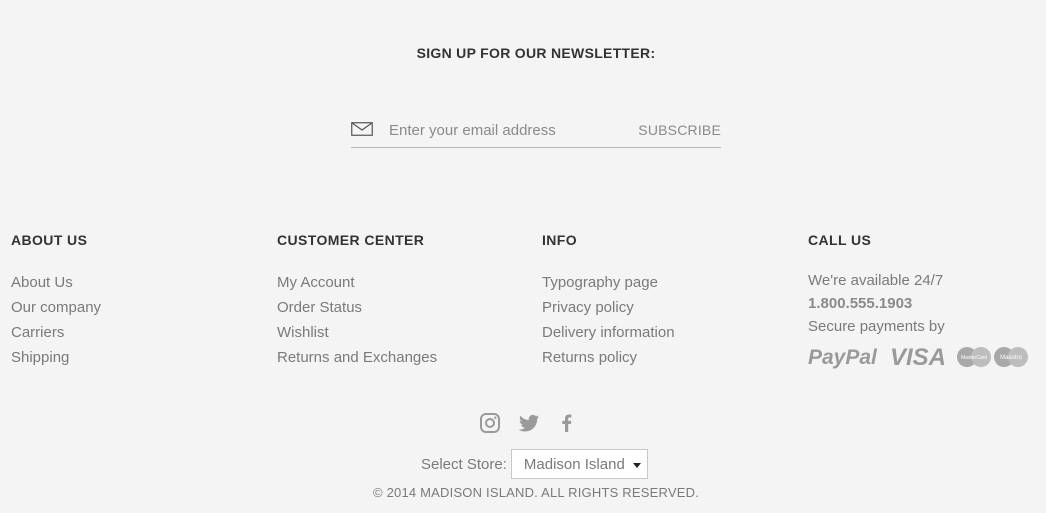 Image resolution: width=1046 pixels, height=513 pixels. What do you see at coordinates (464, 464) in the screenshot?
I see `store-label: Select Store:` at bounding box center [464, 464].